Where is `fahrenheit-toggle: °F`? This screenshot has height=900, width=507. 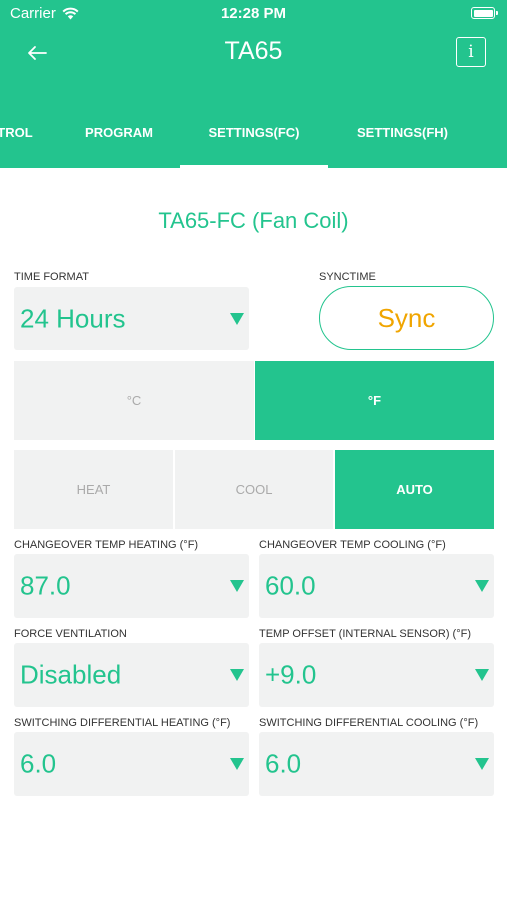
fahrenheit-toggle: °F is located at coordinates (374, 400).